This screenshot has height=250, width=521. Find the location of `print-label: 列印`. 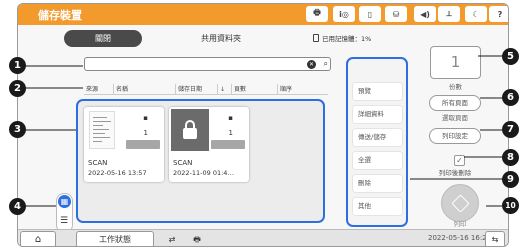

print-label: 列印 is located at coordinates (460, 224).